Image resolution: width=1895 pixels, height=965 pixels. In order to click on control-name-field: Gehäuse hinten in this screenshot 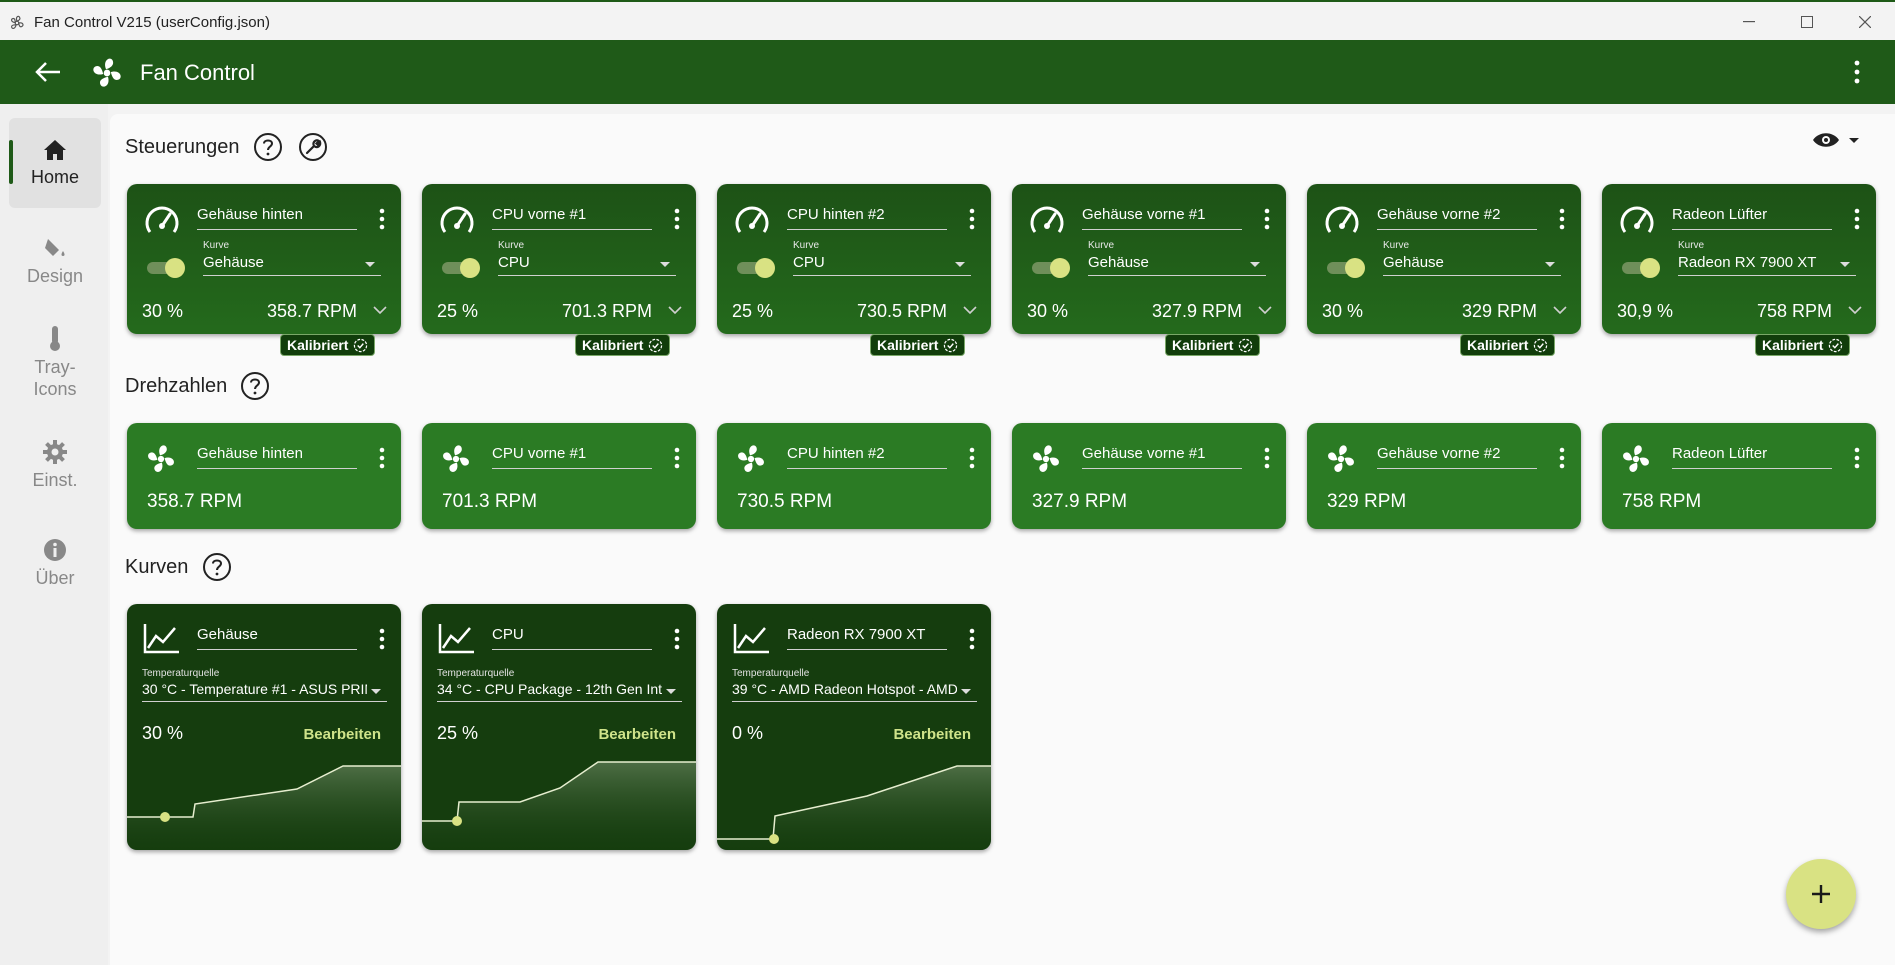, I will do `click(277, 218)`.